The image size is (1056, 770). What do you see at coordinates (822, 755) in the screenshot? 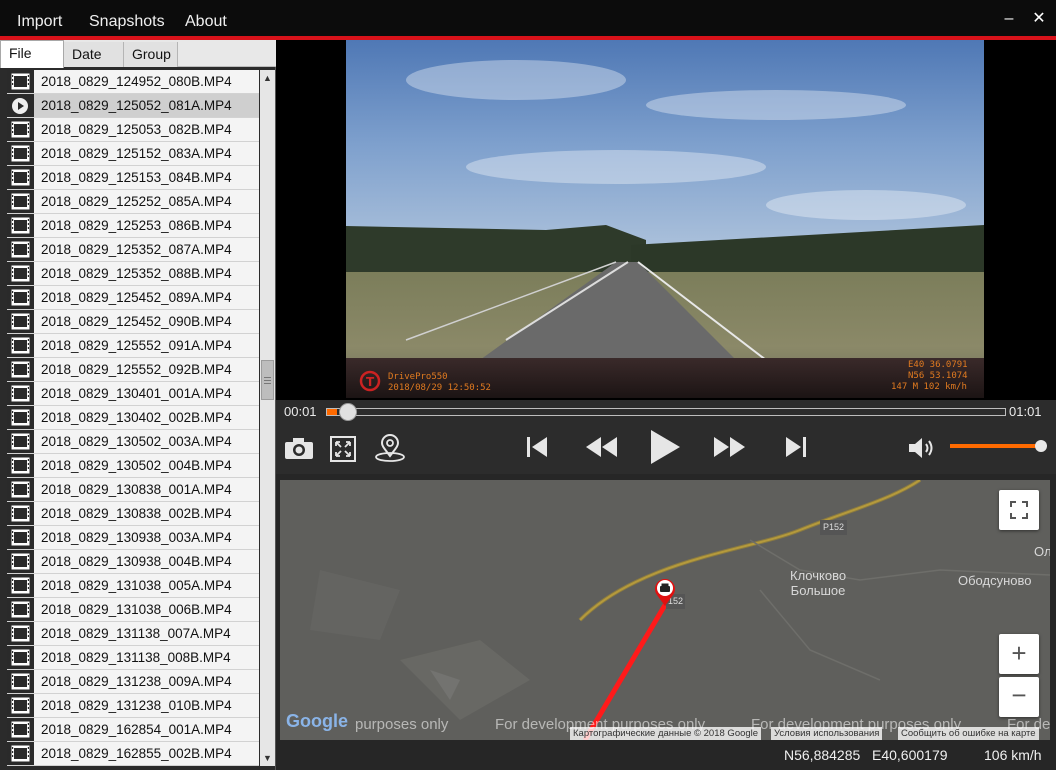
I see `status-latitude: N56,884285` at bounding box center [822, 755].